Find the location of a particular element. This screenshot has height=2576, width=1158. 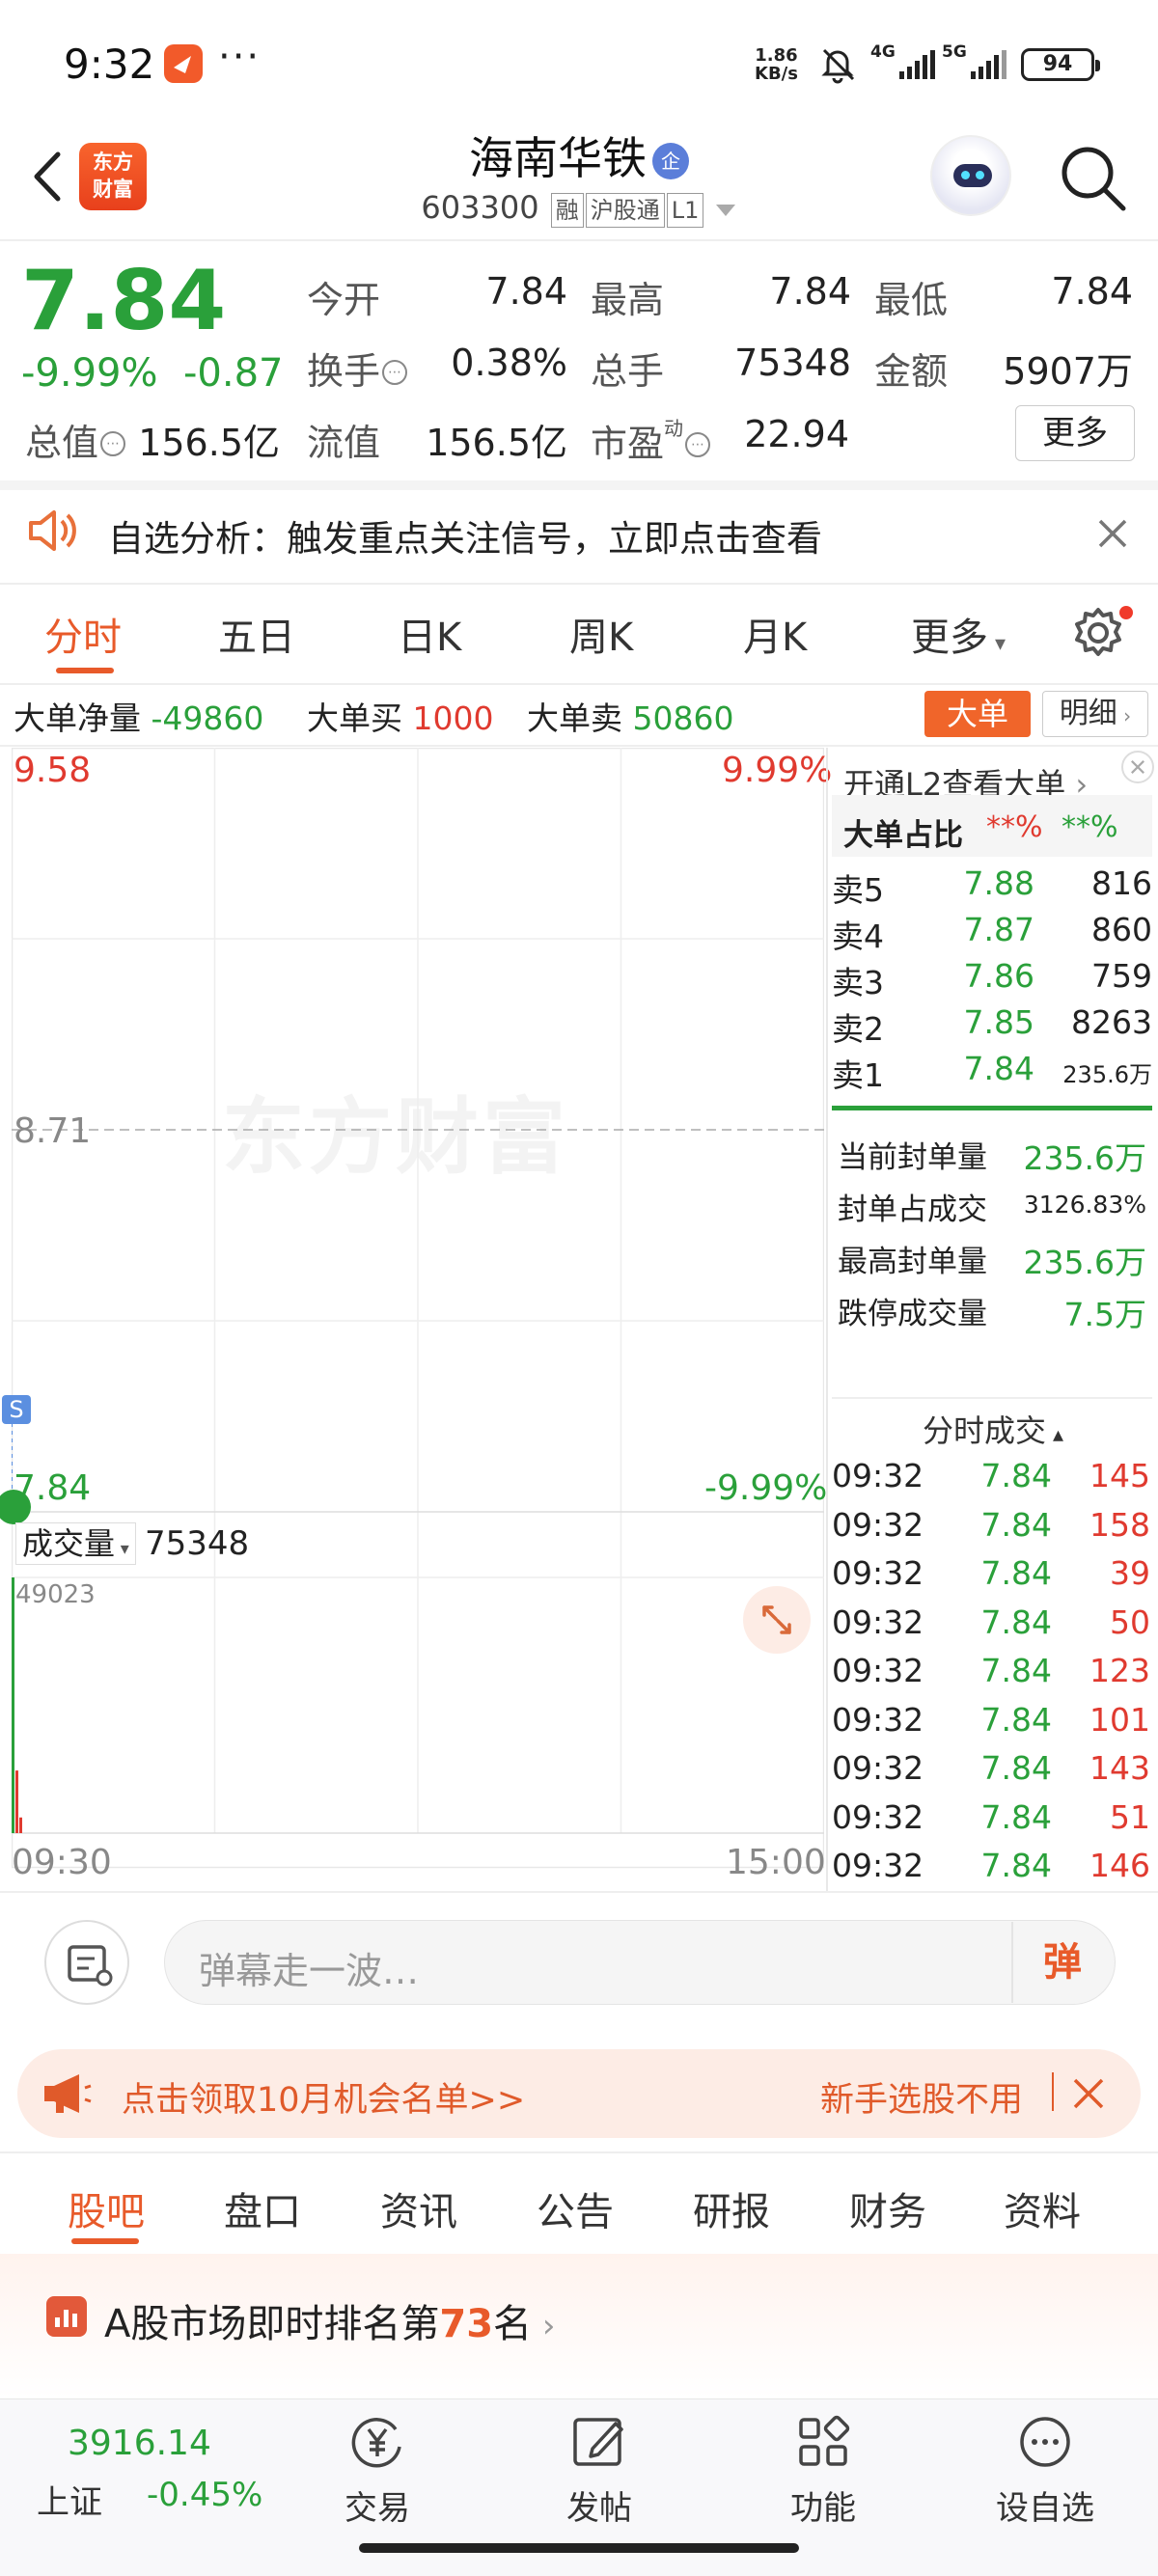

notice-text: 自选分析：触发重点关注信号，立即点击查看 is located at coordinates (465, 535).